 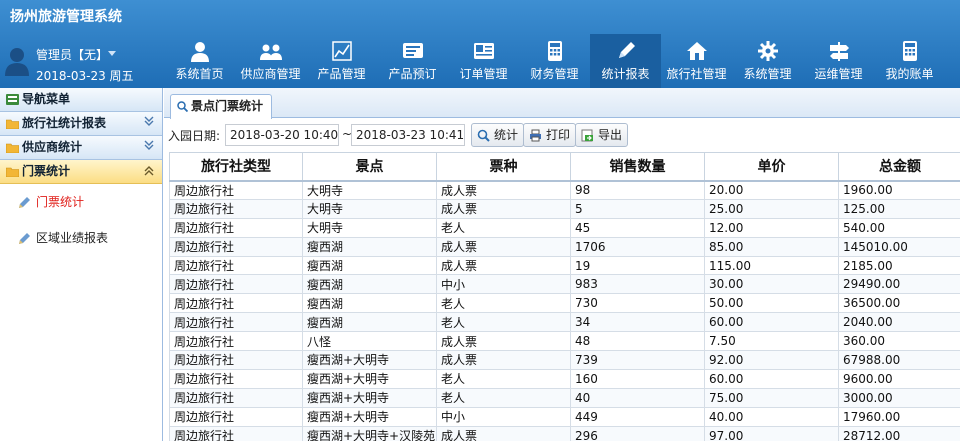 What do you see at coordinates (899, 167) in the screenshot?
I see `column-header: 总金额` at bounding box center [899, 167].